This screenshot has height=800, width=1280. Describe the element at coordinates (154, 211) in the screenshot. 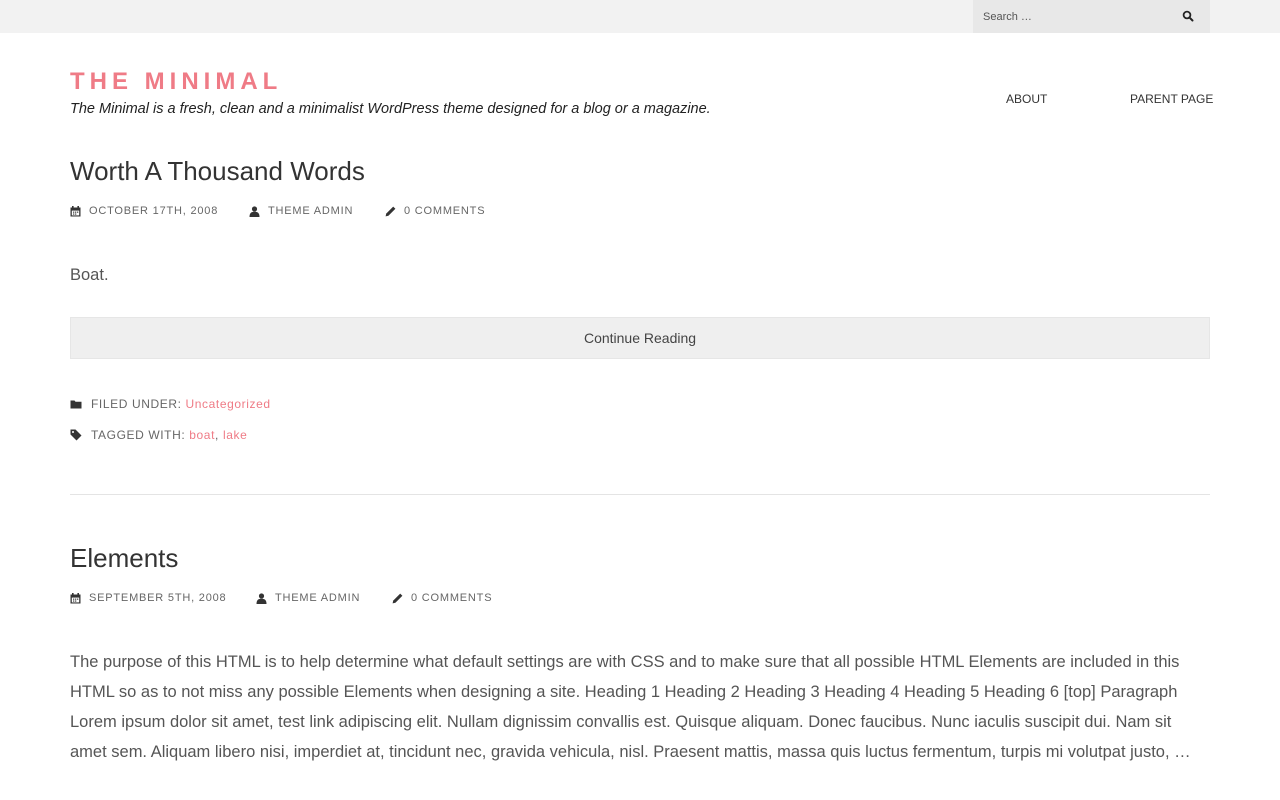

I see `post-date-text: OCTOBER 17TH, 2008` at that location.